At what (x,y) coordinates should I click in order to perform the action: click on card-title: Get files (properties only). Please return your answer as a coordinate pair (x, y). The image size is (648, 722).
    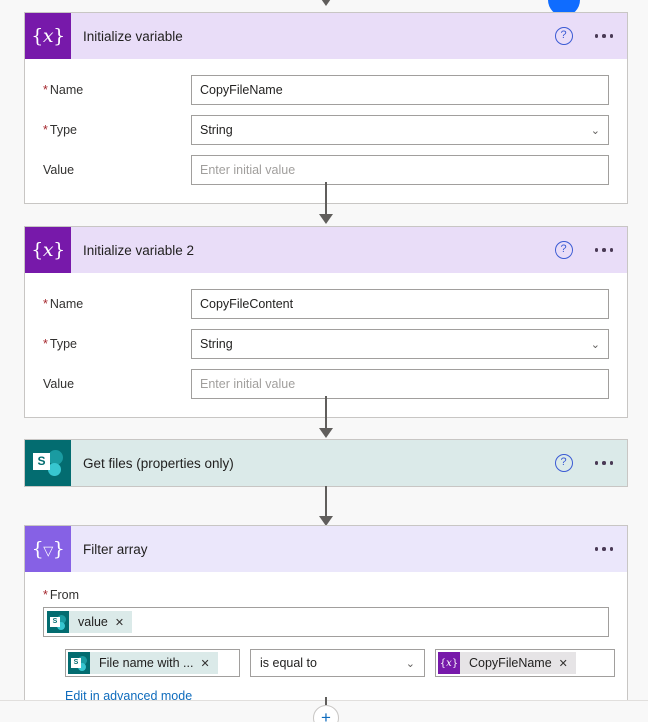
    Looking at the image, I should click on (158, 463).